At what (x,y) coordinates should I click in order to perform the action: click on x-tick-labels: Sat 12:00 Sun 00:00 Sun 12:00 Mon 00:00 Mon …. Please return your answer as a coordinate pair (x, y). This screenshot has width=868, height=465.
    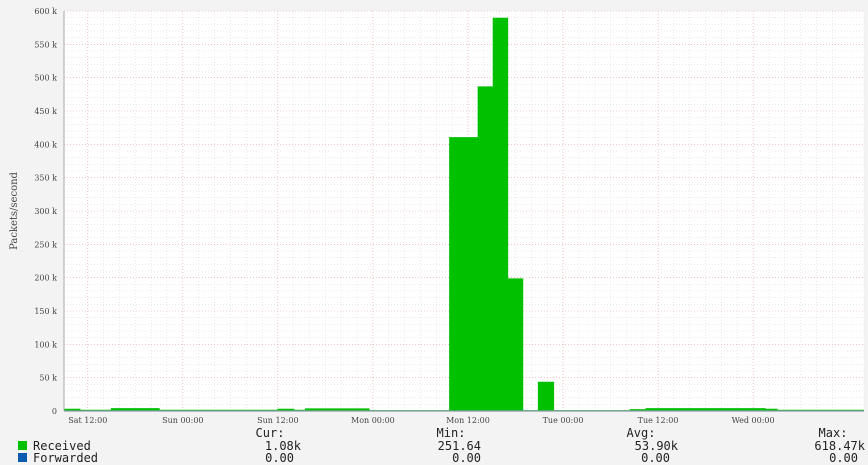
    Looking at the image, I should click on (421, 420).